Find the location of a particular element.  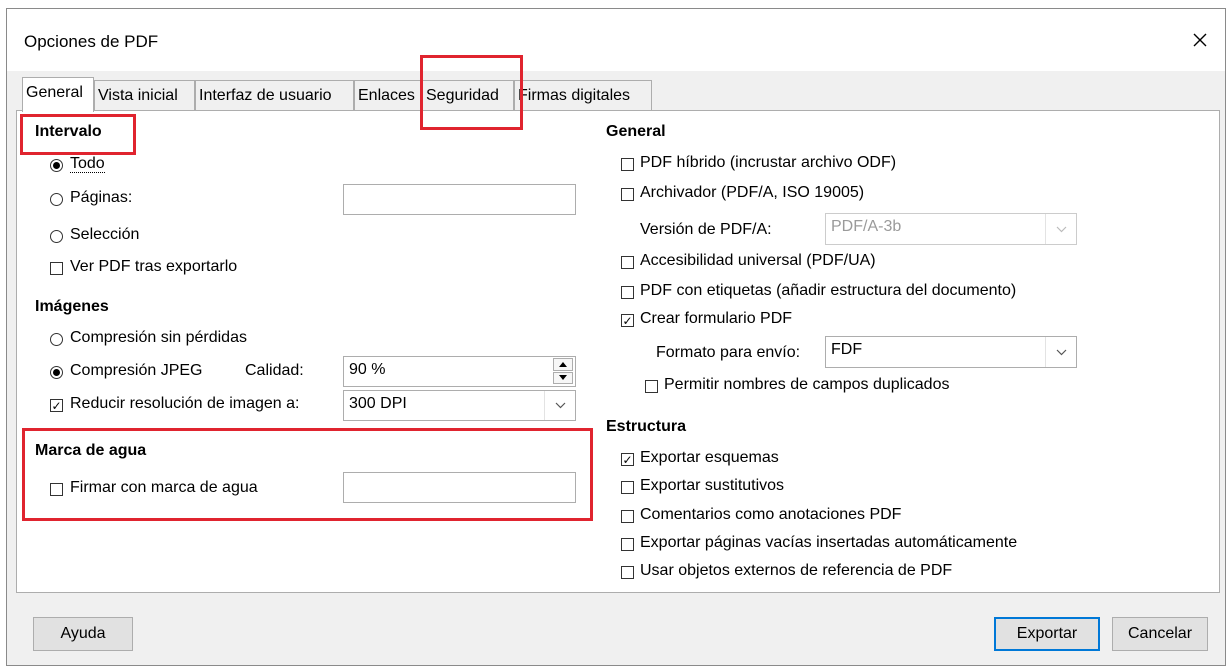

spin-down-icon is located at coordinates (563, 378).